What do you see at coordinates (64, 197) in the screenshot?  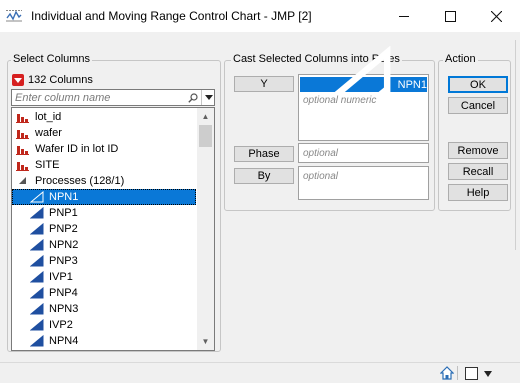 I see `column-list-item-label: NPN1` at bounding box center [64, 197].